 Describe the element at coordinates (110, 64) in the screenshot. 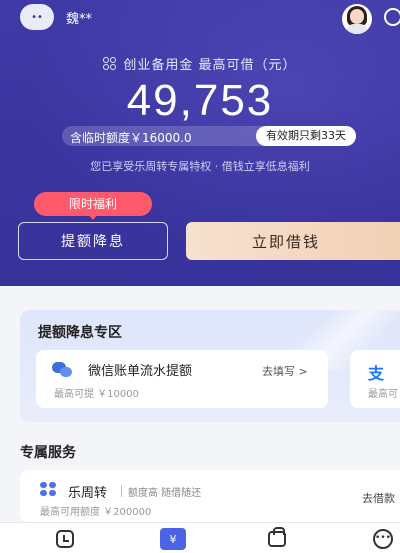

I see `quota-logo-icon` at that location.